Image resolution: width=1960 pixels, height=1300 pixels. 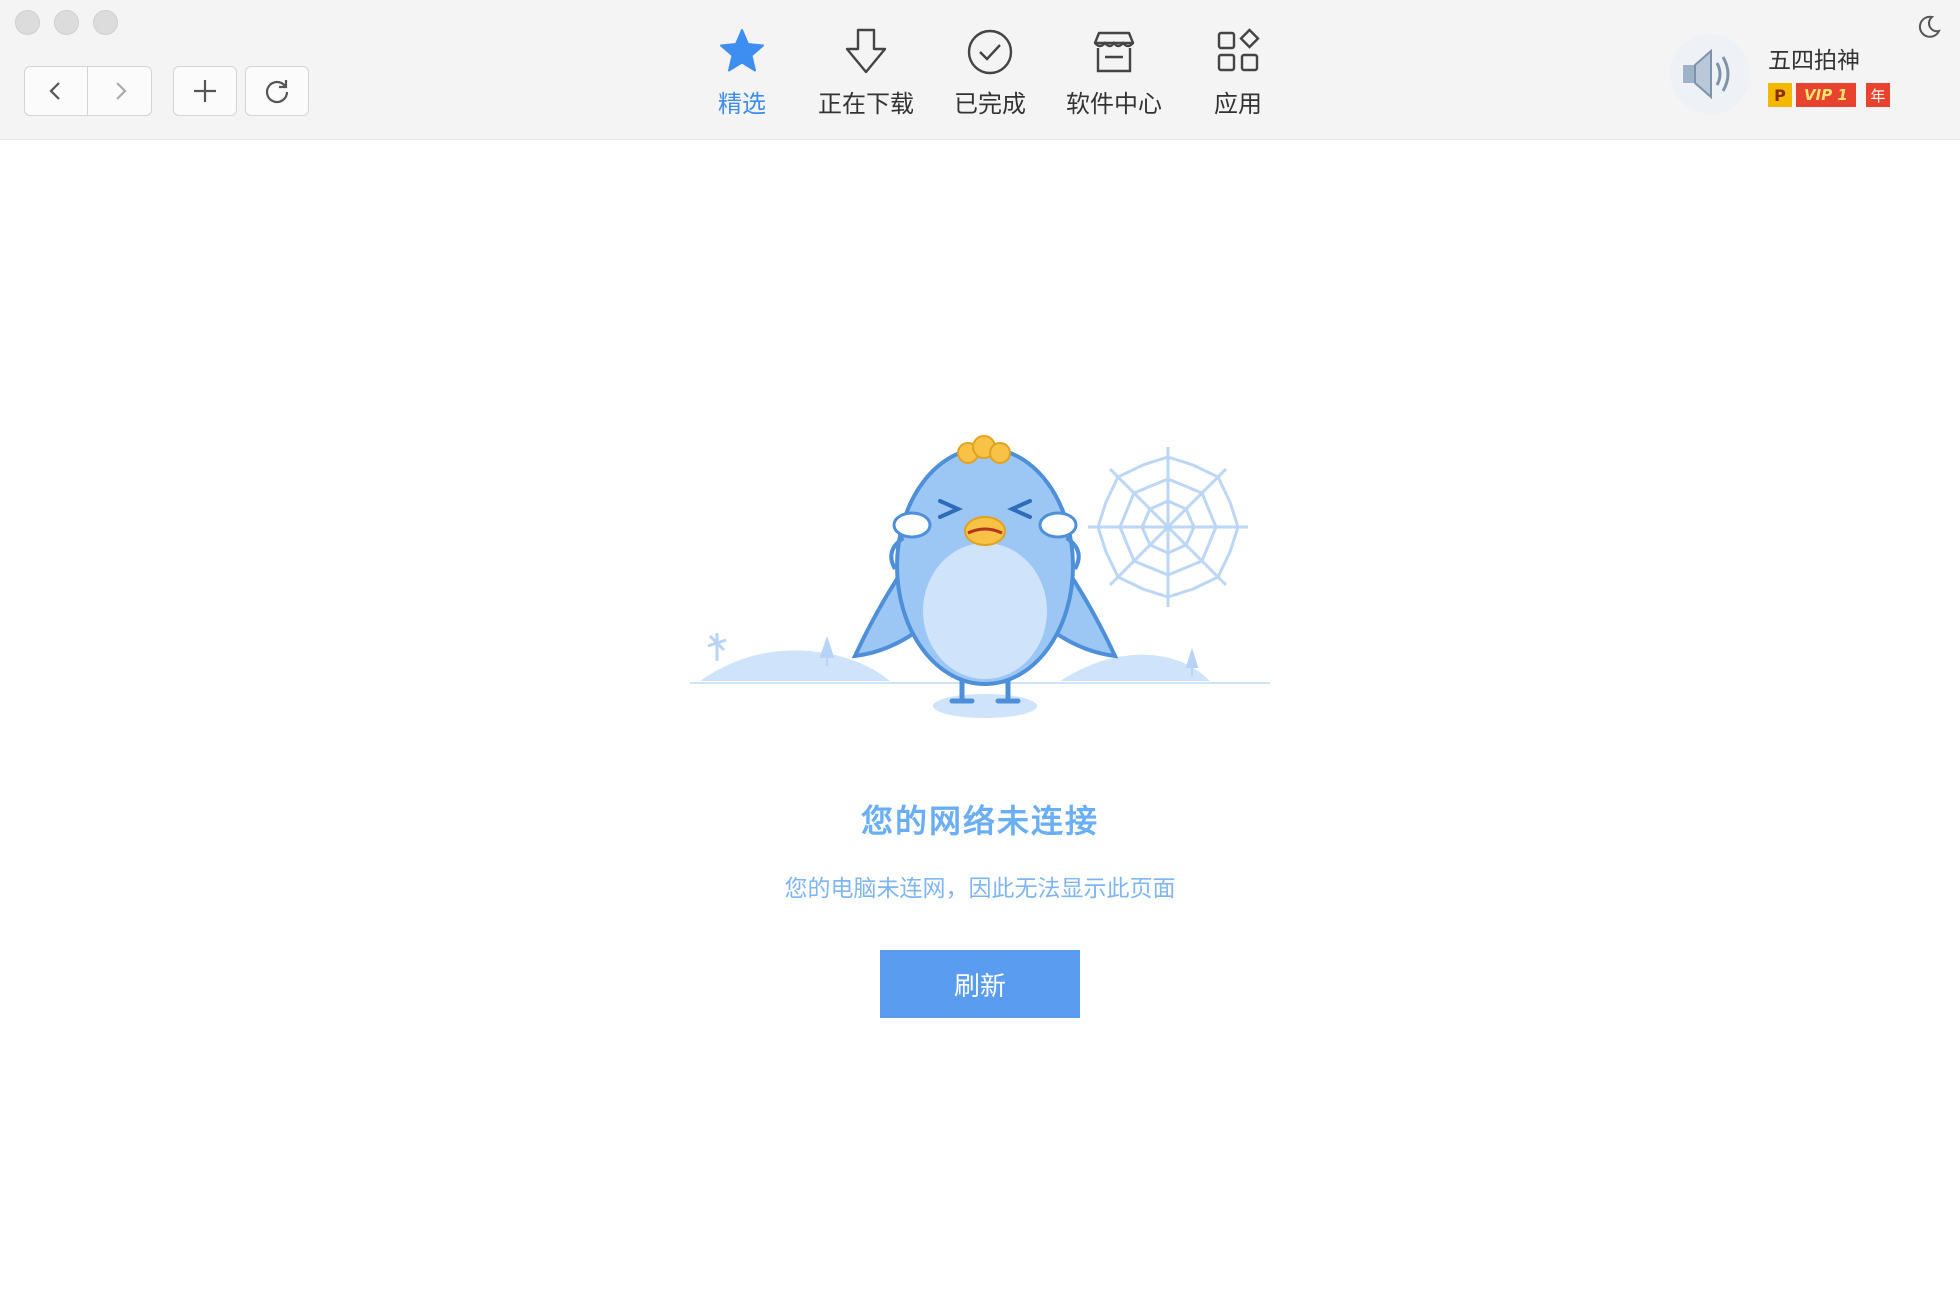 I want to click on user-info: 五四拍神 P VIP 1 年, so click(x=1829, y=74).